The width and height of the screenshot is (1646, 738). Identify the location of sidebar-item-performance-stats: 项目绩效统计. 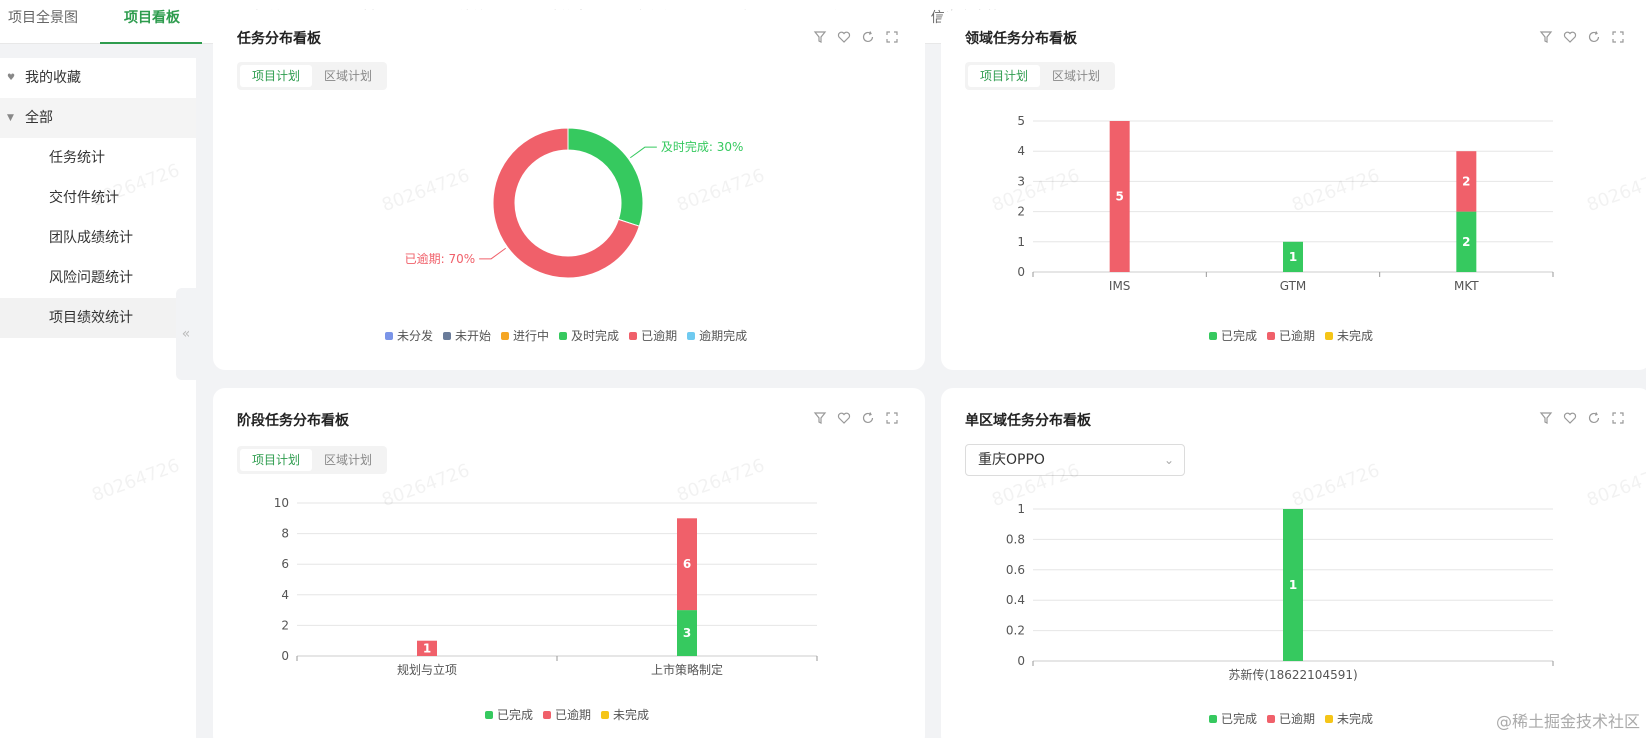
(98, 318).